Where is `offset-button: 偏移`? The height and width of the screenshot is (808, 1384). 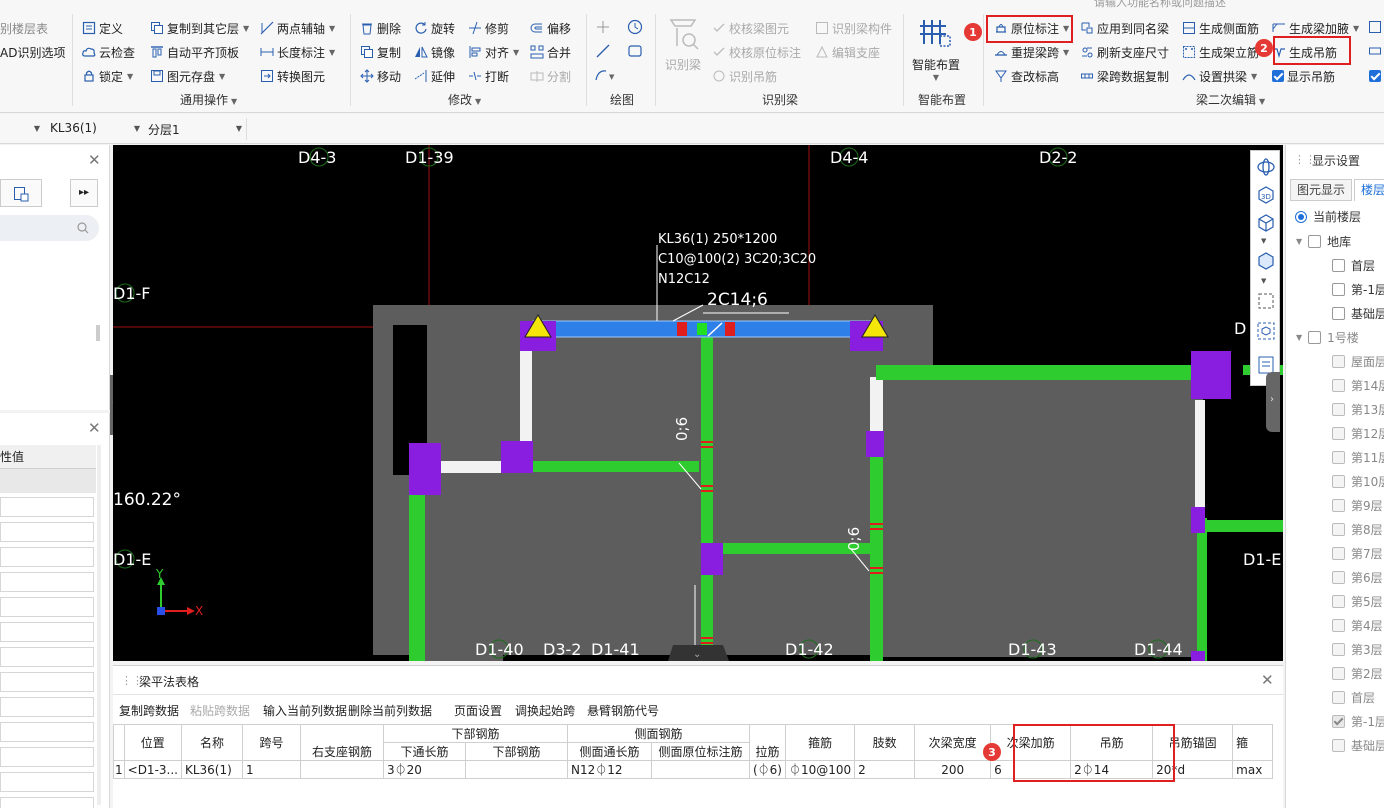
offset-button: 偏移 is located at coordinates (550, 28).